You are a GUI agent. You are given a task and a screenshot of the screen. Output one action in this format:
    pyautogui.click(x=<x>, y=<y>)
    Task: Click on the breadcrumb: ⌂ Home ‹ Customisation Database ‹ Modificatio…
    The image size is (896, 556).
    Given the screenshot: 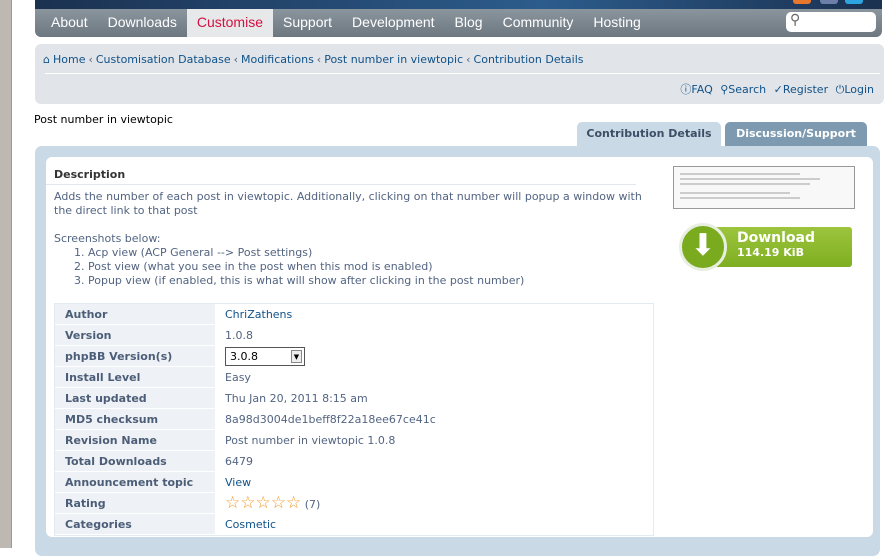 What is the action you would take?
    pyautogui.click(x=313, y=59)
    